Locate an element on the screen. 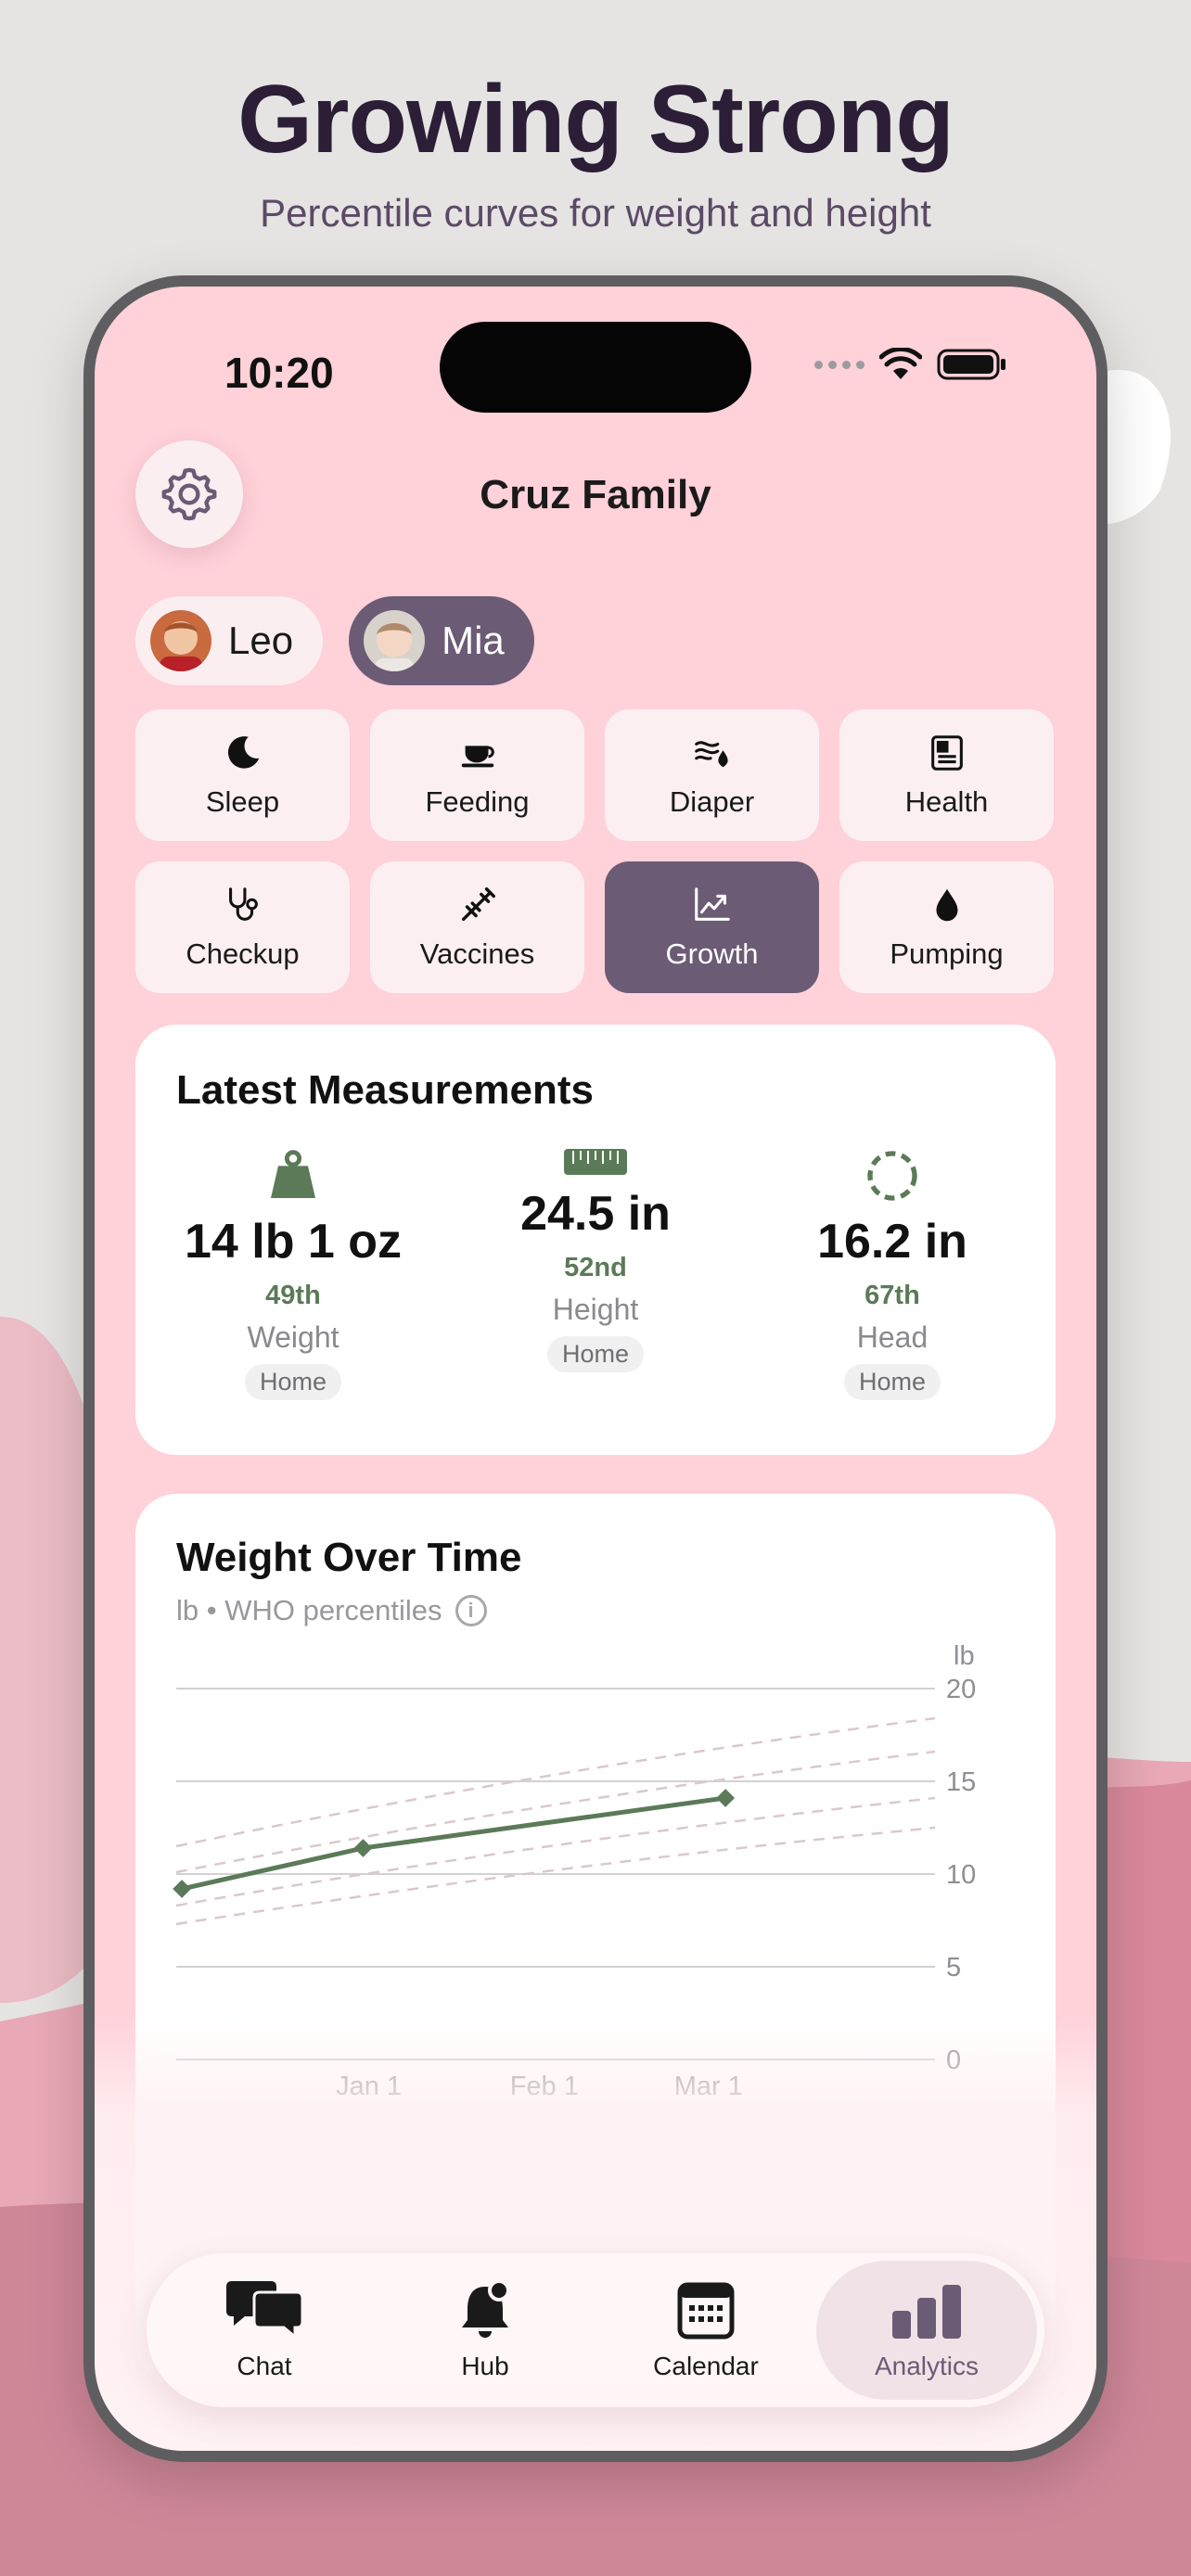 Image resolution: width=1191 pixels, height=2576 pixels. bar-chart-icon is located at coordinates (926, 2312).